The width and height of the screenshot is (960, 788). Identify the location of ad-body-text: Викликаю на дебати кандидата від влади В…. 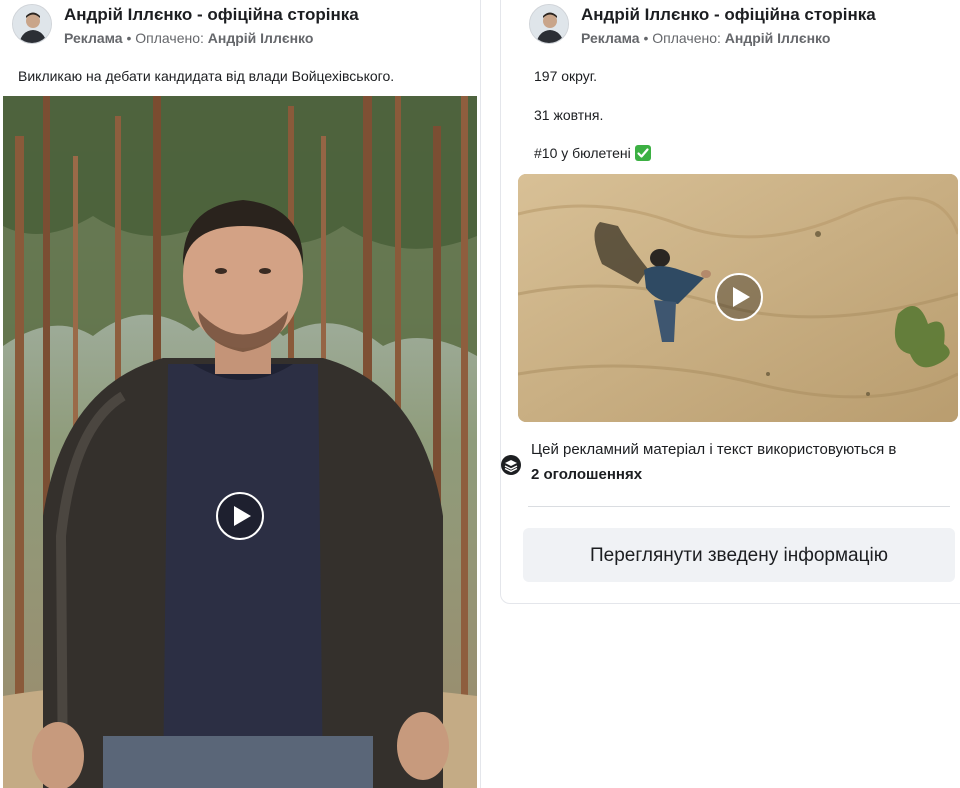
(206, 76).